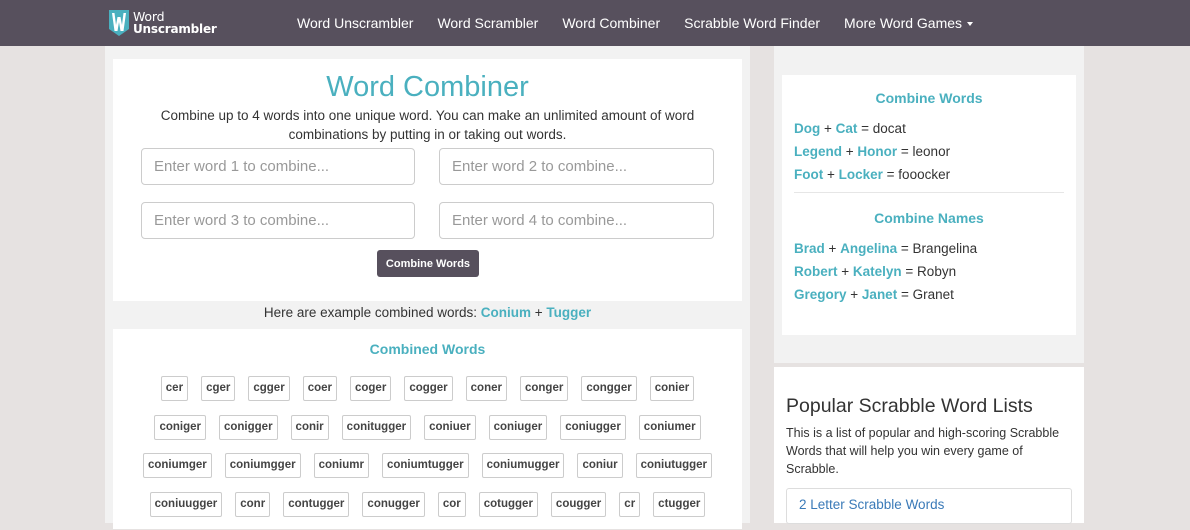 The height and width of the screenshot is (530, 1190). Describe the element at coordinates (450, 427) in the screenshot. I see `combined-word-chip: coniuer` at that location.